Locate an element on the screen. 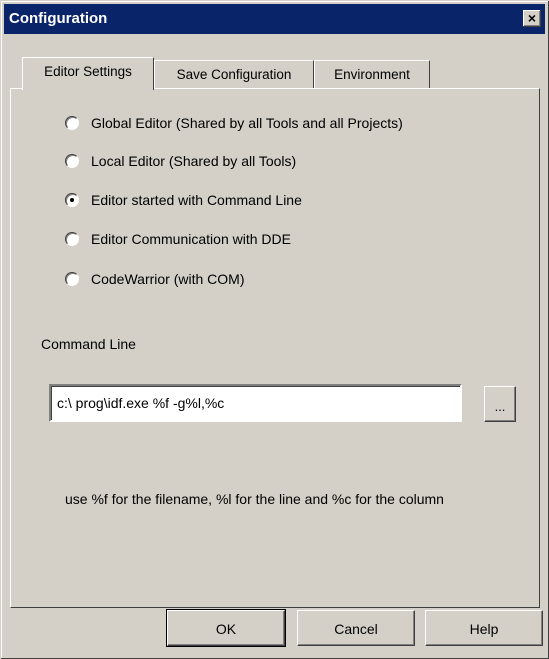  close-icon: × is located at coordinates (532, 18).